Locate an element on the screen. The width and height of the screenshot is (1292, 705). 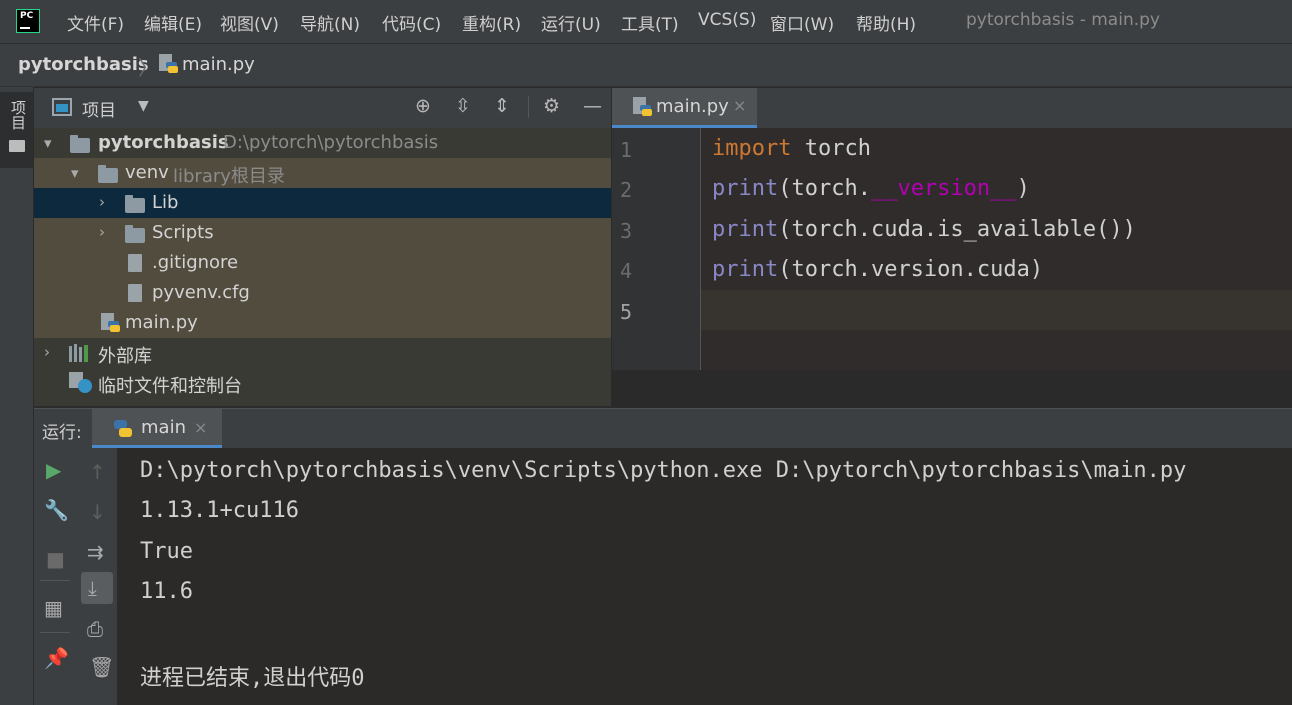
menu-run: 运行(U) is located at coordinates (571, 22).